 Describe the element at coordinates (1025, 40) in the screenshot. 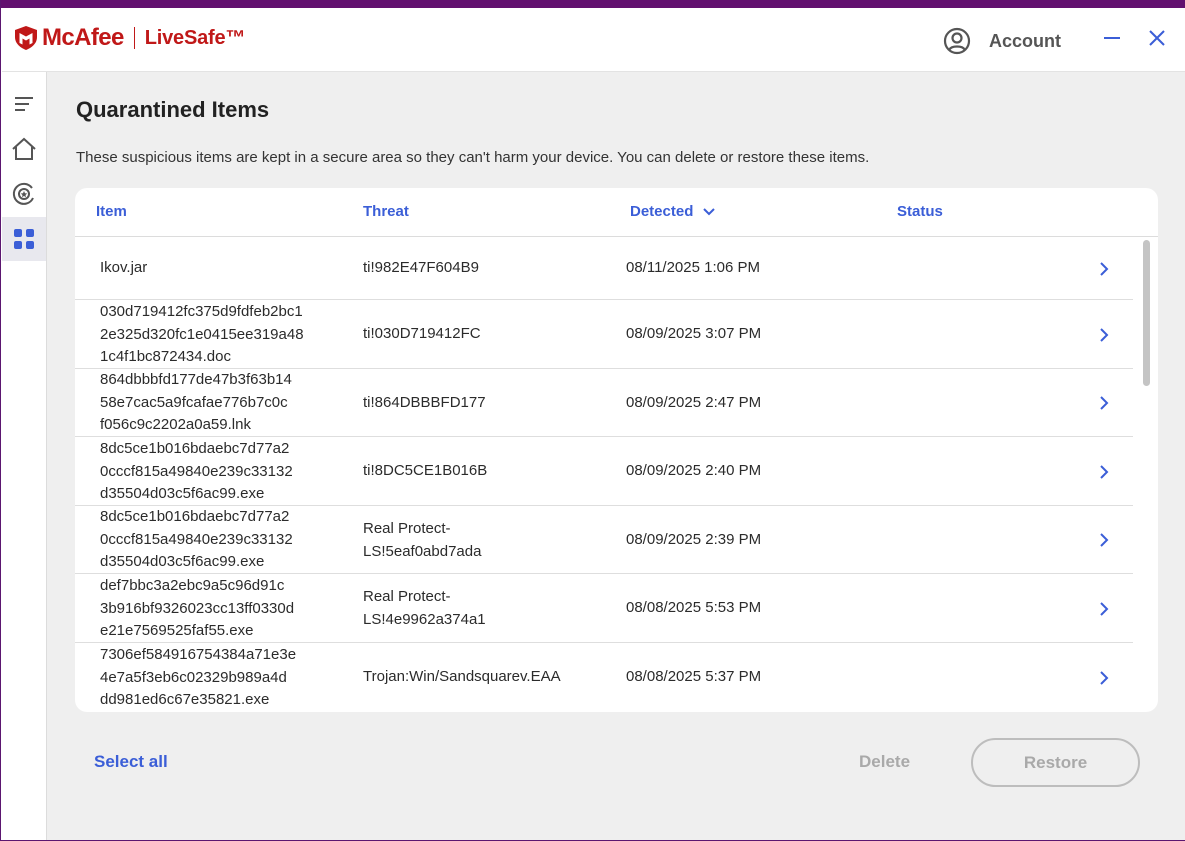

I see `account-label: Account` at that location.